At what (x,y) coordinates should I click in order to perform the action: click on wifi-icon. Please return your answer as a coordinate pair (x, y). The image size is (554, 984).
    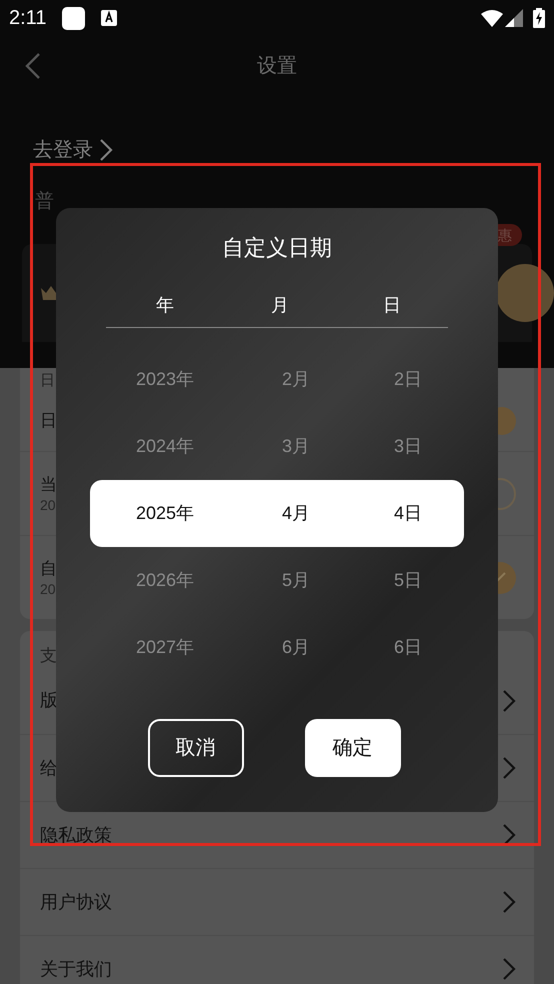
    Looking at the image, I should click on (492, 18).